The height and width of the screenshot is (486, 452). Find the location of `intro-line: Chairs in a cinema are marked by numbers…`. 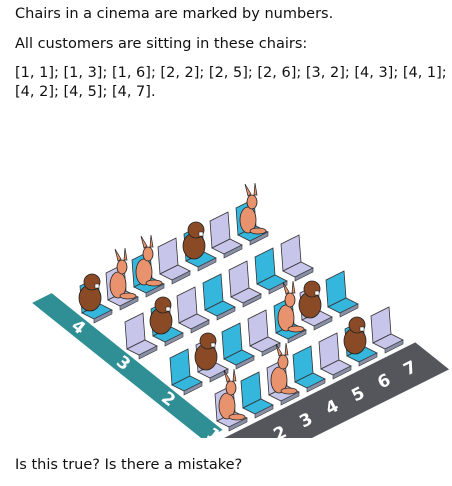

intro-line: Chairs in a cinema are marked by numbers… is located at coordinates (174, 14).